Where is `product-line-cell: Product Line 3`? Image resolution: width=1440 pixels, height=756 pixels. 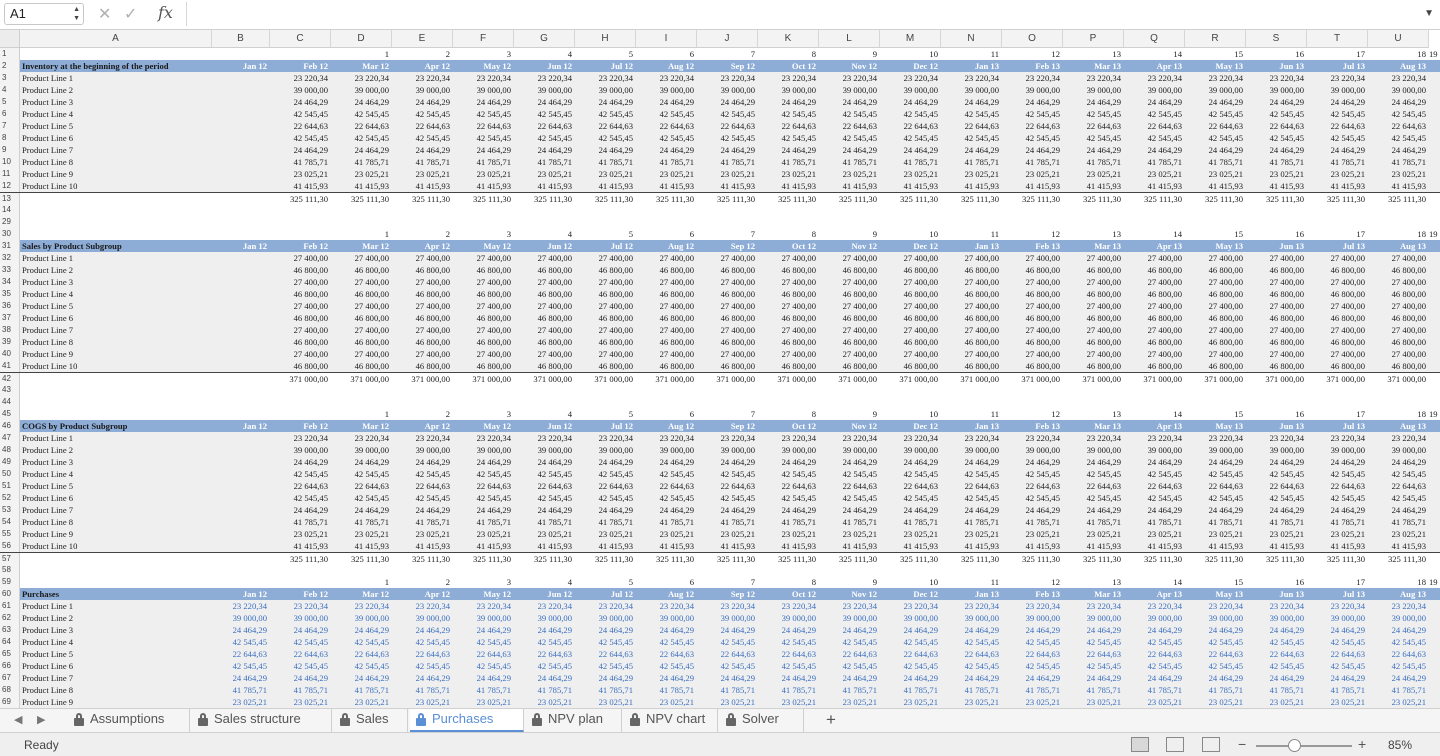
product-line-cell: Product Line 3 is located at coordinates (116, 282).